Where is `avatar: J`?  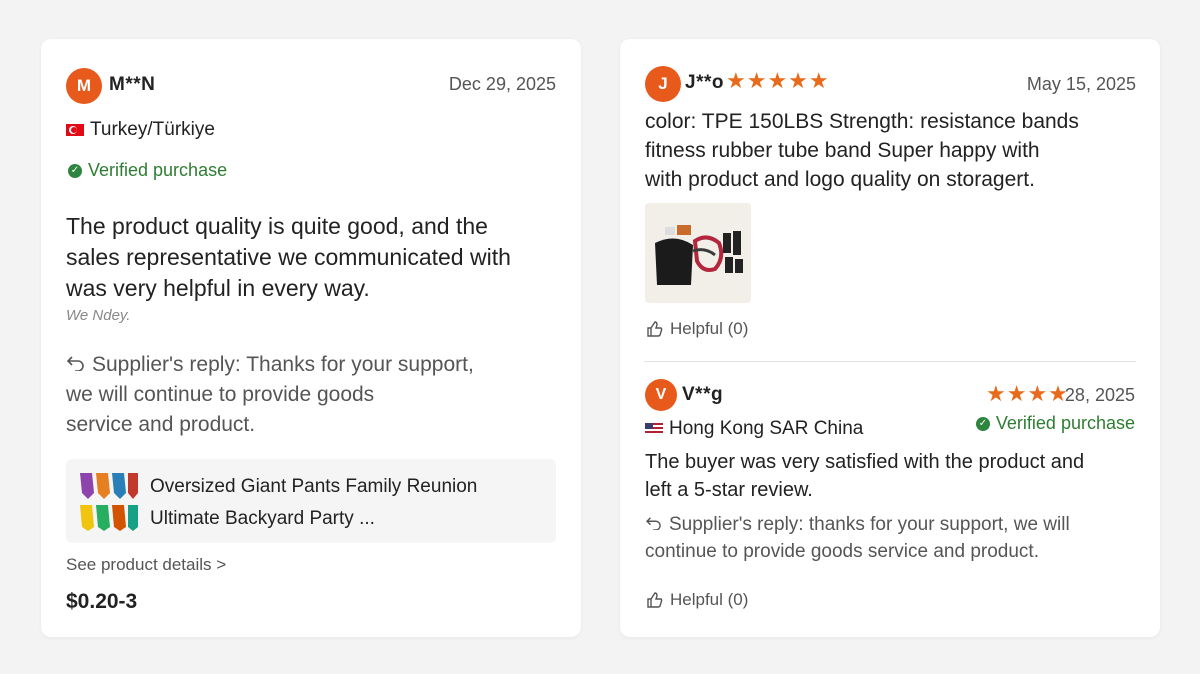 avatar: J is located at coordinates (663, 84).